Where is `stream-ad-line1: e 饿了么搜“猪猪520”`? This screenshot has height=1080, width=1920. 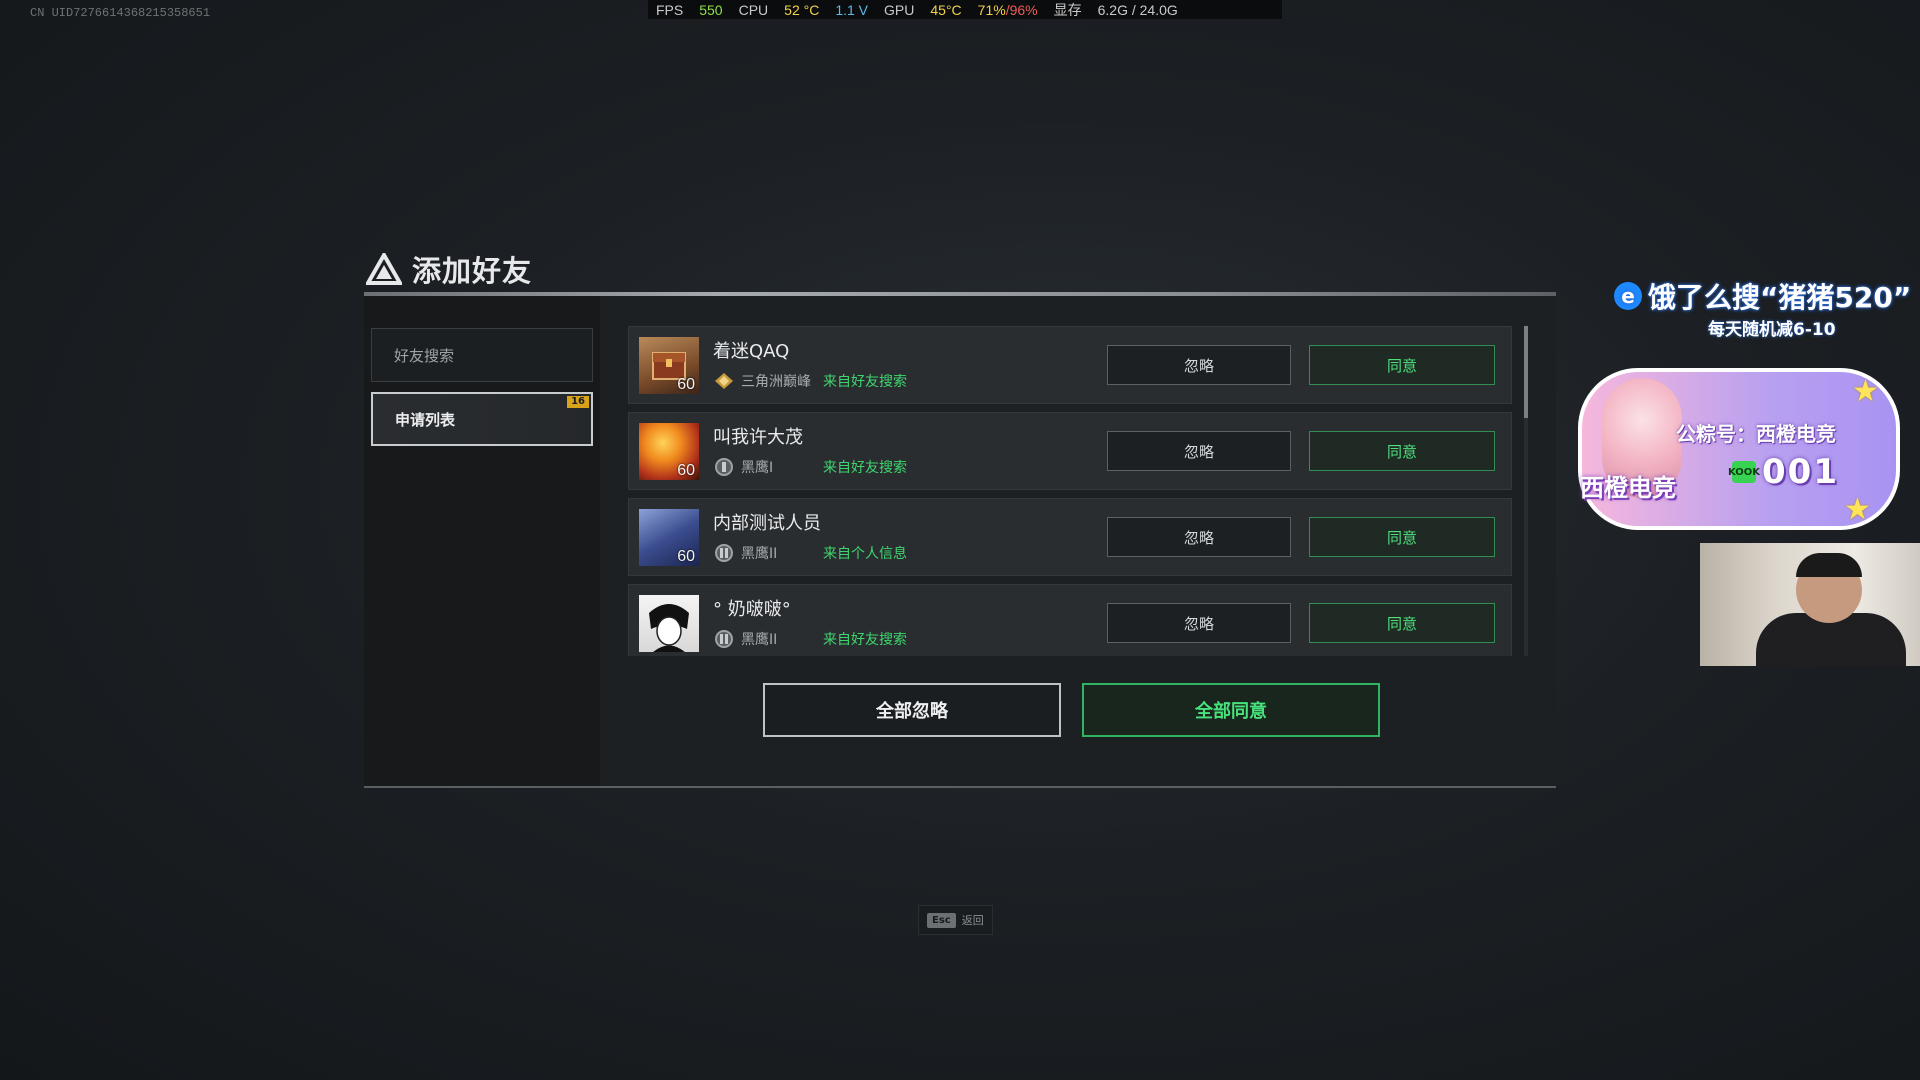 stream-ad-line1: e 饿了么搜“猪猪520” is located at coordinates (1762, 296).